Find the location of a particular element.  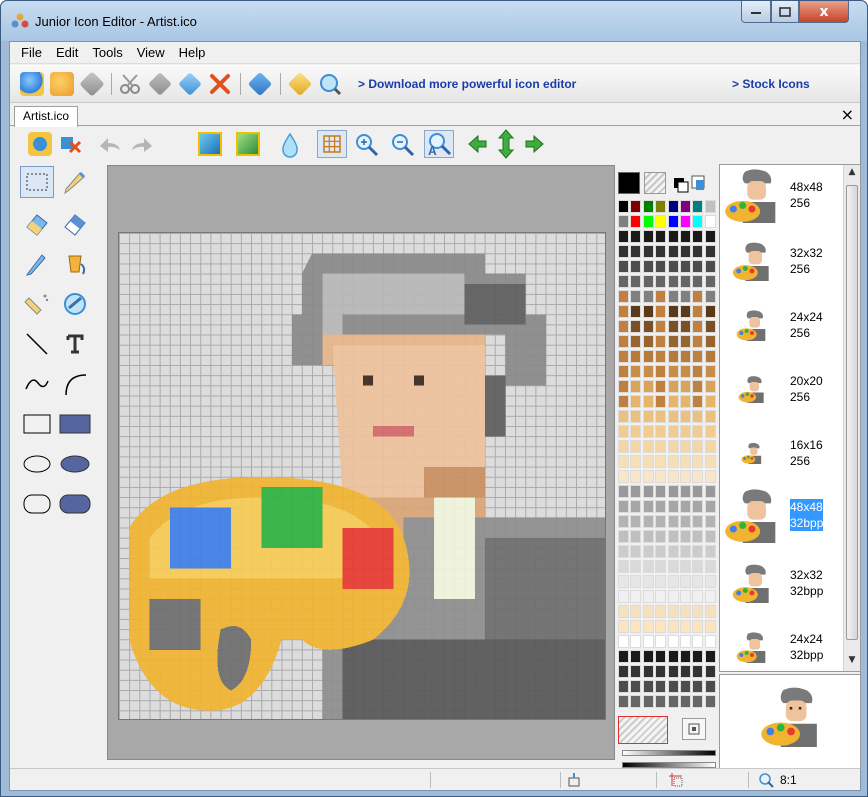

scroll-up-icon: ▲ is located at coordinates (852, 174).